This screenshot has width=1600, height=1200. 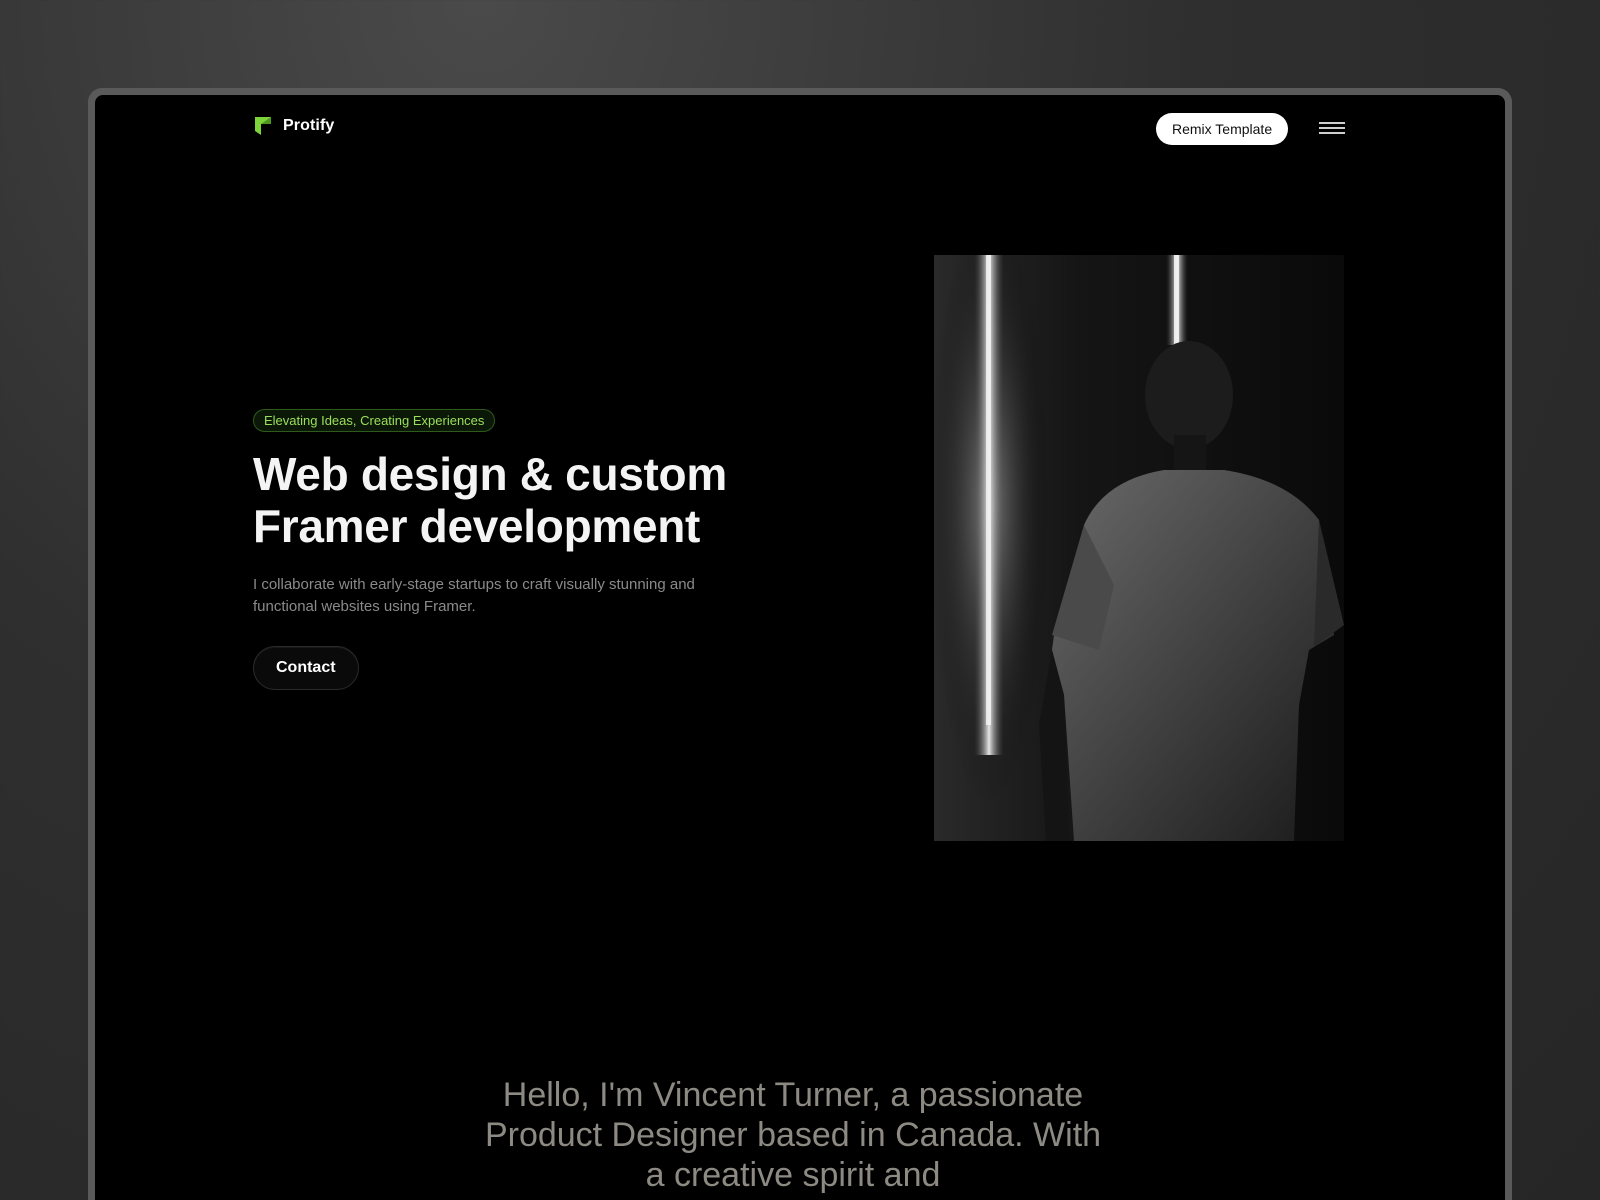 I want to click on hero-headline: Web design & custom Framer development, so click(x=490, y=500).